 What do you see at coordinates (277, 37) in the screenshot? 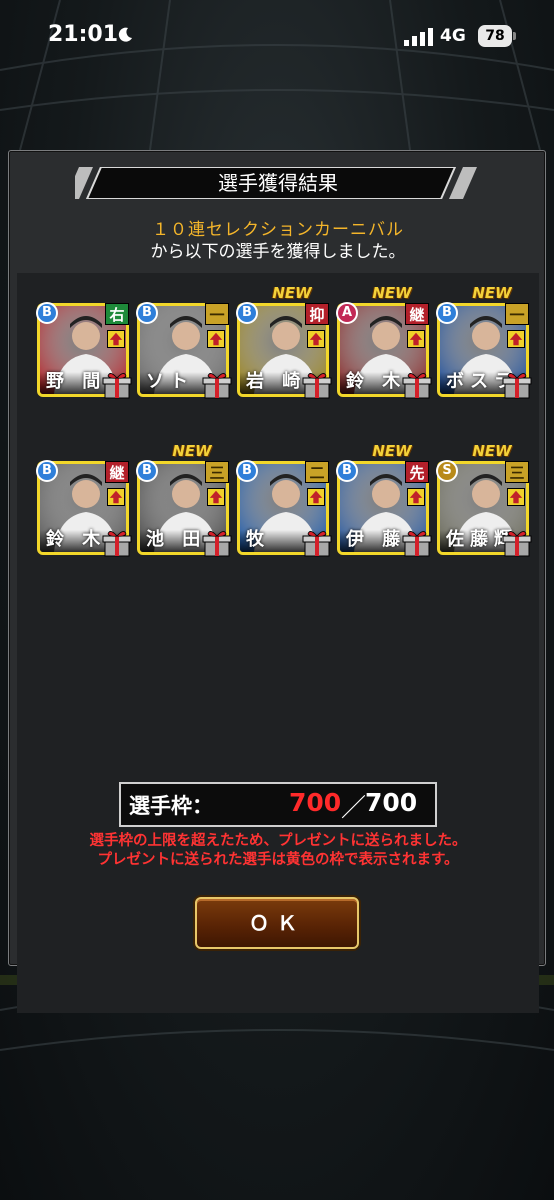
I see `status-bar: 21:01 4G 78` at bounding box center [277, 37].